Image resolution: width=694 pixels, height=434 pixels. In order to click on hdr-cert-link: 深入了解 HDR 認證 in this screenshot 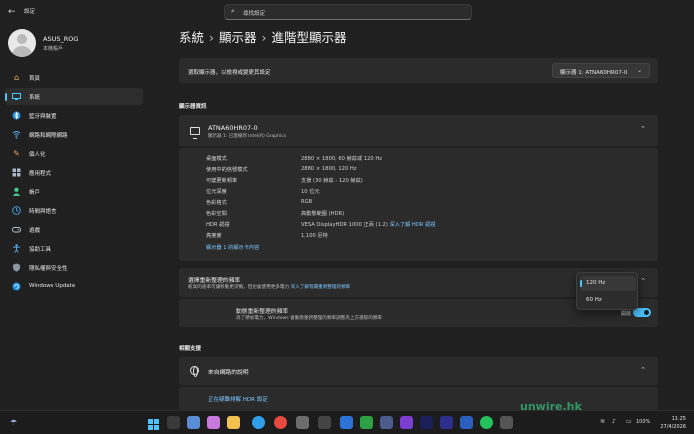, I will do `click(413, 225)`.